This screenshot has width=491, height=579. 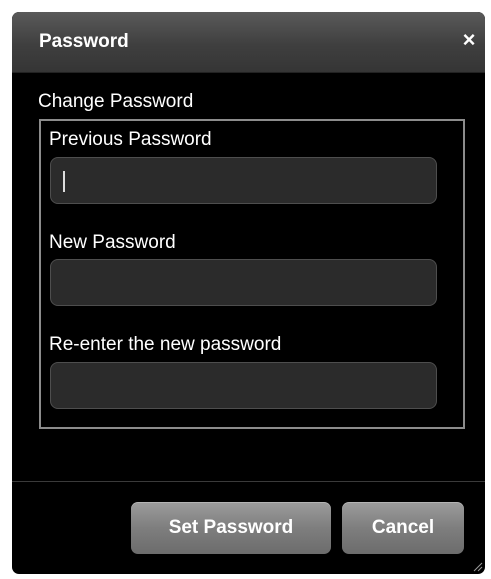 I want to click on set-password-label: Set Password, so click(x=231, y=527).